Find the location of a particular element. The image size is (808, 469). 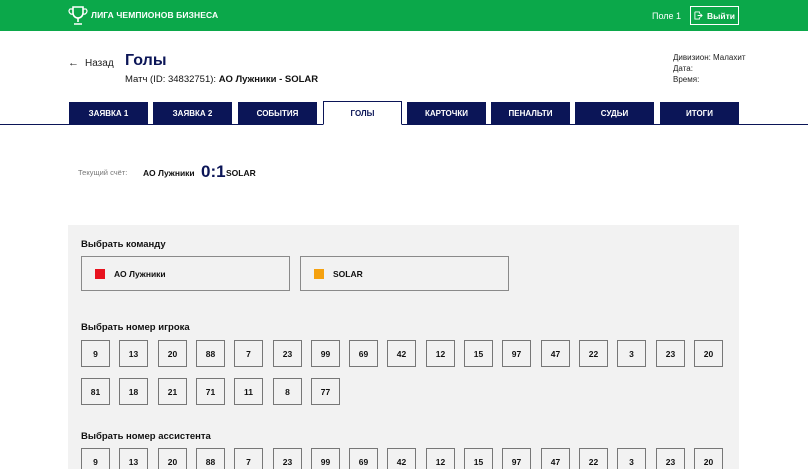

back-label: Назад is located at coordinates (99, 63).